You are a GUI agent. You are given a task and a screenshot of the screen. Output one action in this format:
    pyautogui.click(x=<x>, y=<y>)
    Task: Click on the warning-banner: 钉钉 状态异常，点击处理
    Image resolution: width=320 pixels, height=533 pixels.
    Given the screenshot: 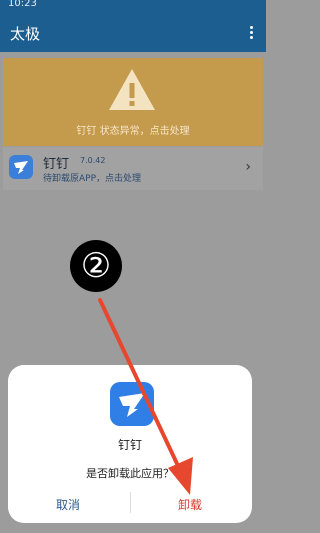 What is the action you would take?
    pyautogui.click(x=133, y=102)
    